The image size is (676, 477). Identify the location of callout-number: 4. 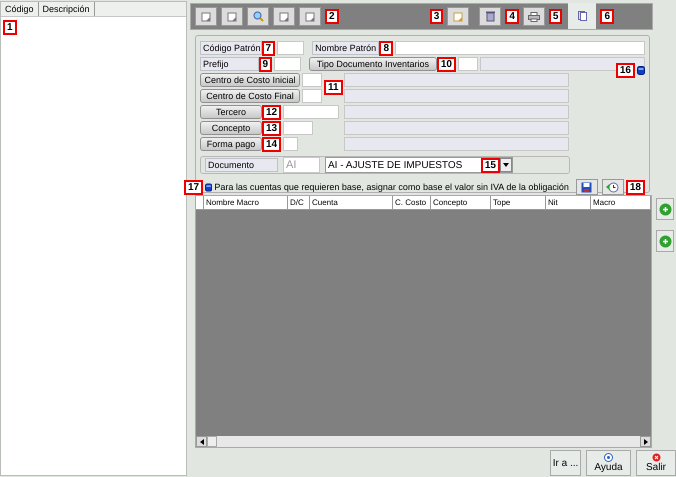
(512, 16).